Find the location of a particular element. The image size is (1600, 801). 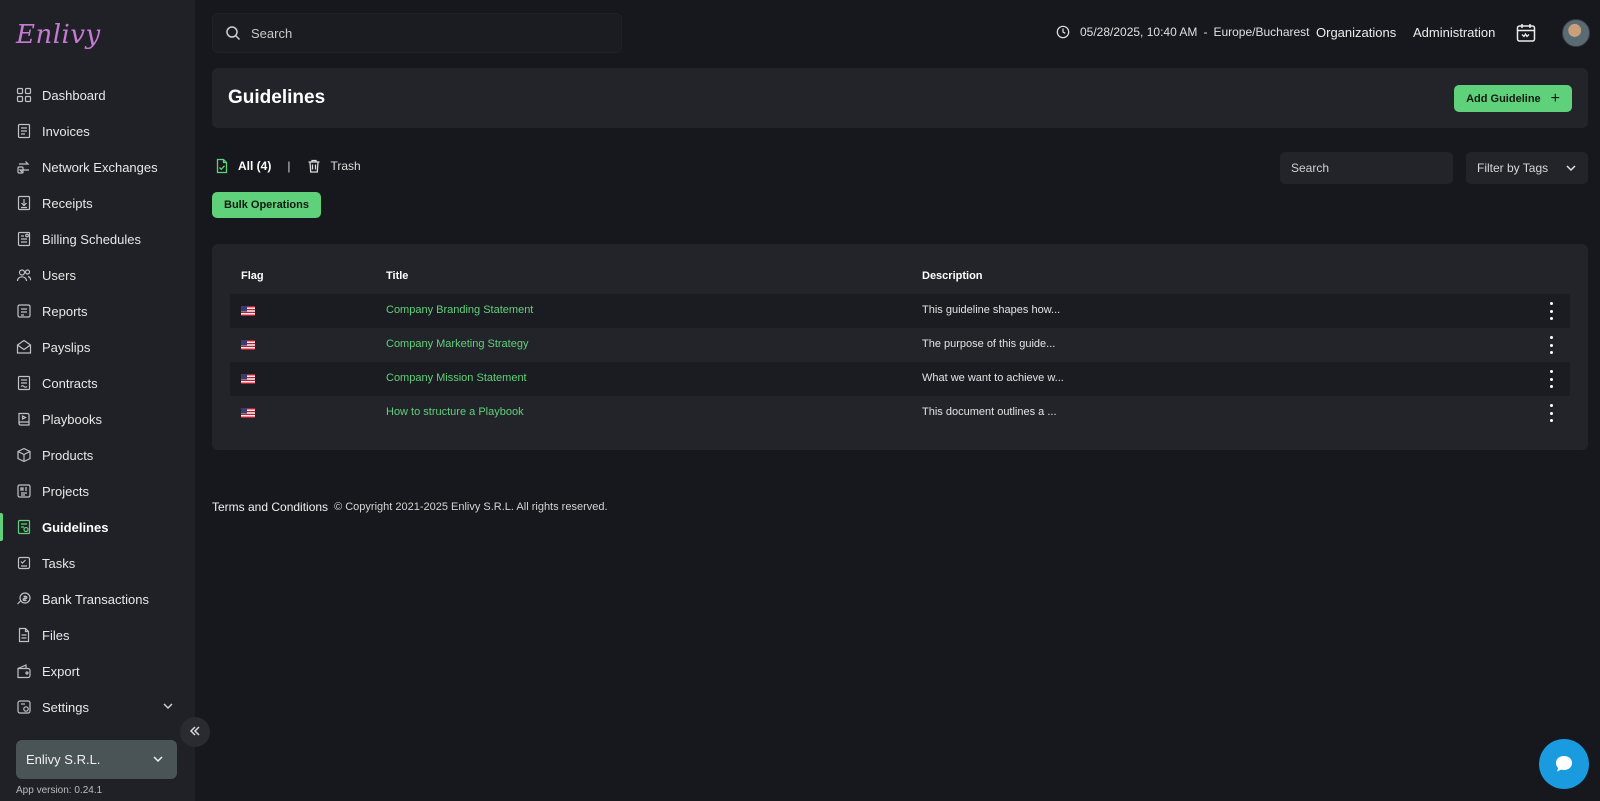

search-input is located at coordinates (421, 33).